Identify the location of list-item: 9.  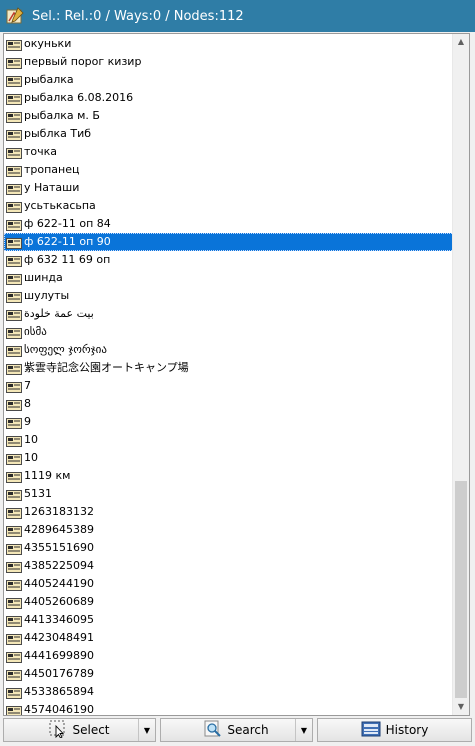
(229, 422).